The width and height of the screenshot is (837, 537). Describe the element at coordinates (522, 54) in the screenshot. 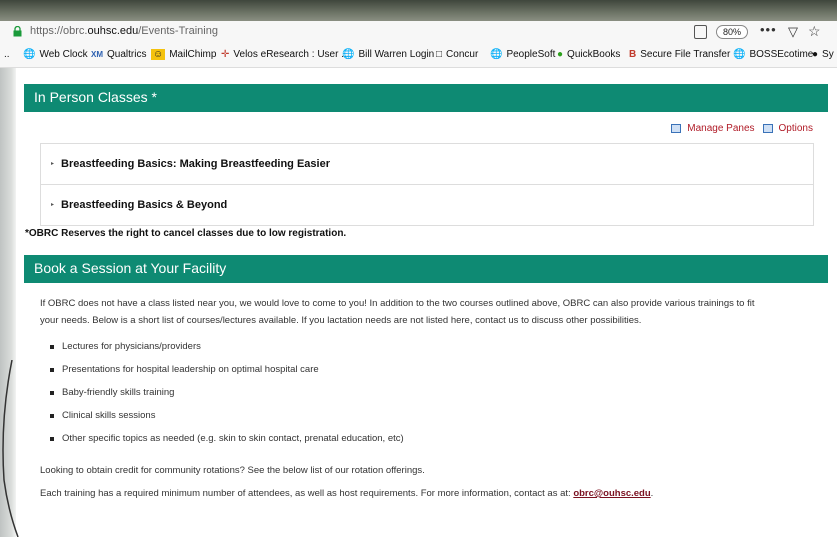

I see `bookmark-peoplesoft: 🌐 PeopleSoft` at that location.